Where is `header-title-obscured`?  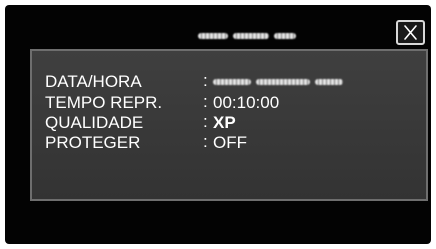 header-title-obscured is located at coordinates (247, 36).